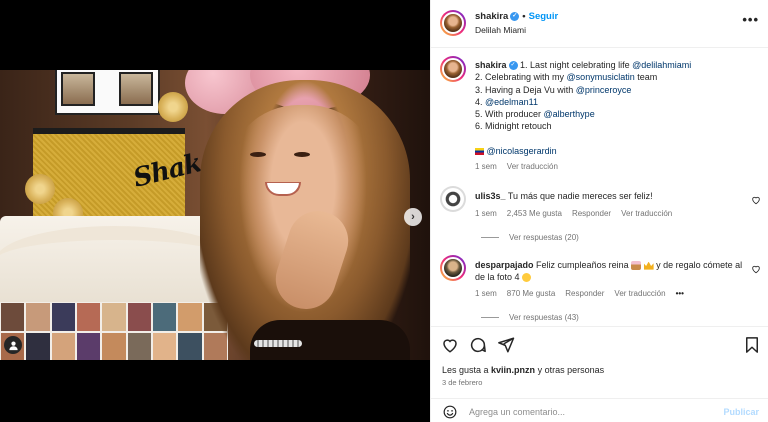 This screenshot has width=768, height=422. What do you see at coordinates (500, 30) in the screenshot?
I see `location-link: Delilah Miami` at bounding box center [500, 30].